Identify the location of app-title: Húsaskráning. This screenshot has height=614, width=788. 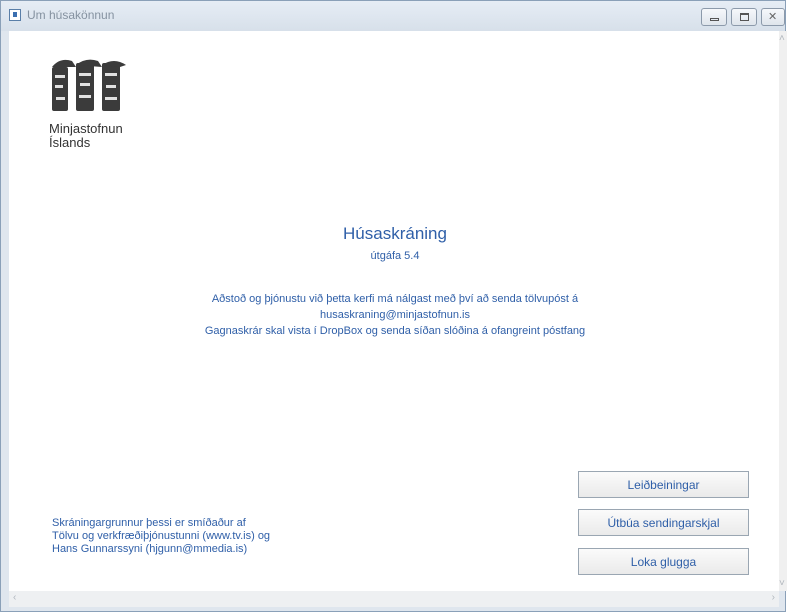
(395, 233).